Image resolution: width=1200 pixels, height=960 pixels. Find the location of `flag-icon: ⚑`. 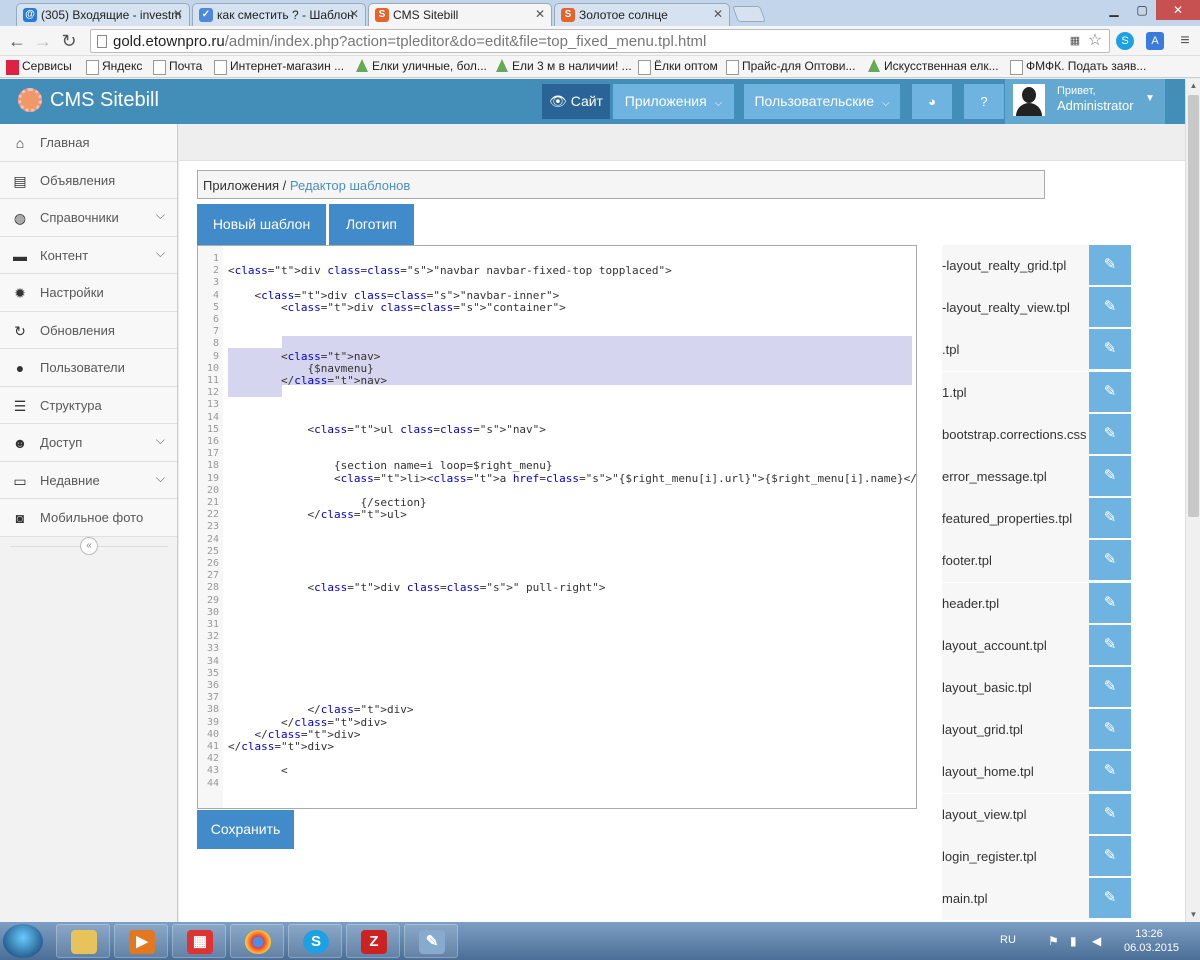

flag-icon: ⚑ is located at coordinates (1053, 941).